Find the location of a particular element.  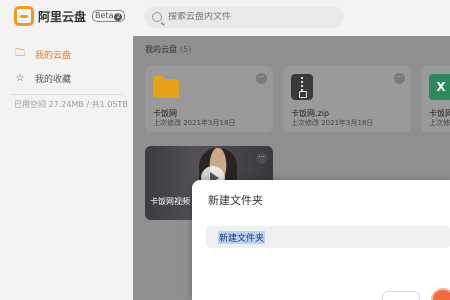

excel-file-icon: X is located at coordinates (439, 87).